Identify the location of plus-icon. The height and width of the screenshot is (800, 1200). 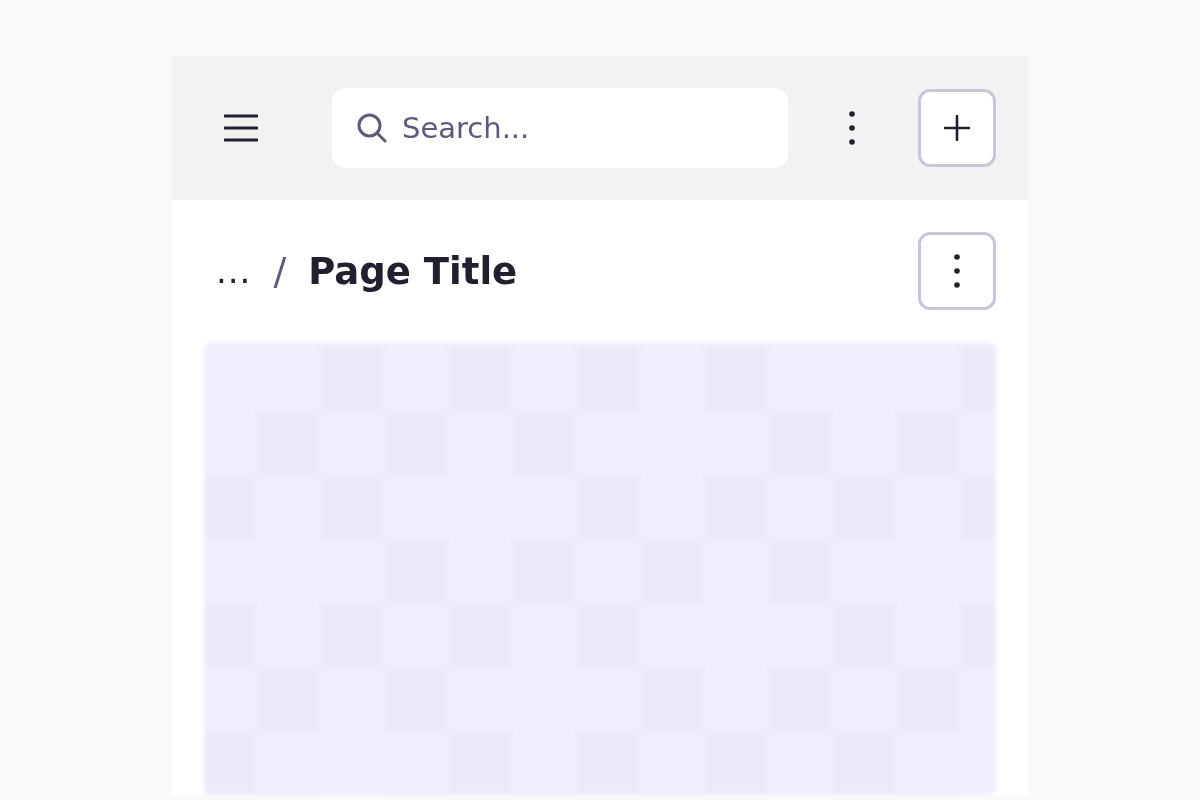
(957, 128).